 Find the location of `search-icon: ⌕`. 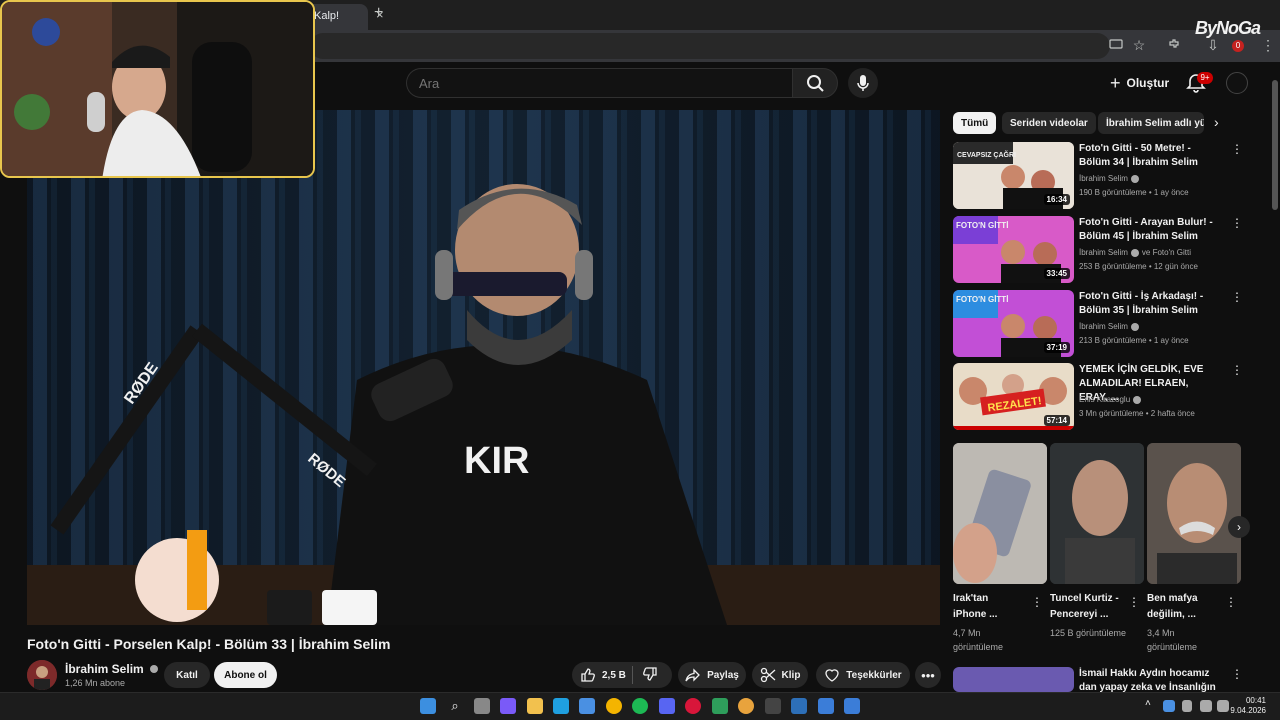

search-icon: ⌕ is located at coordinates (455, 706).